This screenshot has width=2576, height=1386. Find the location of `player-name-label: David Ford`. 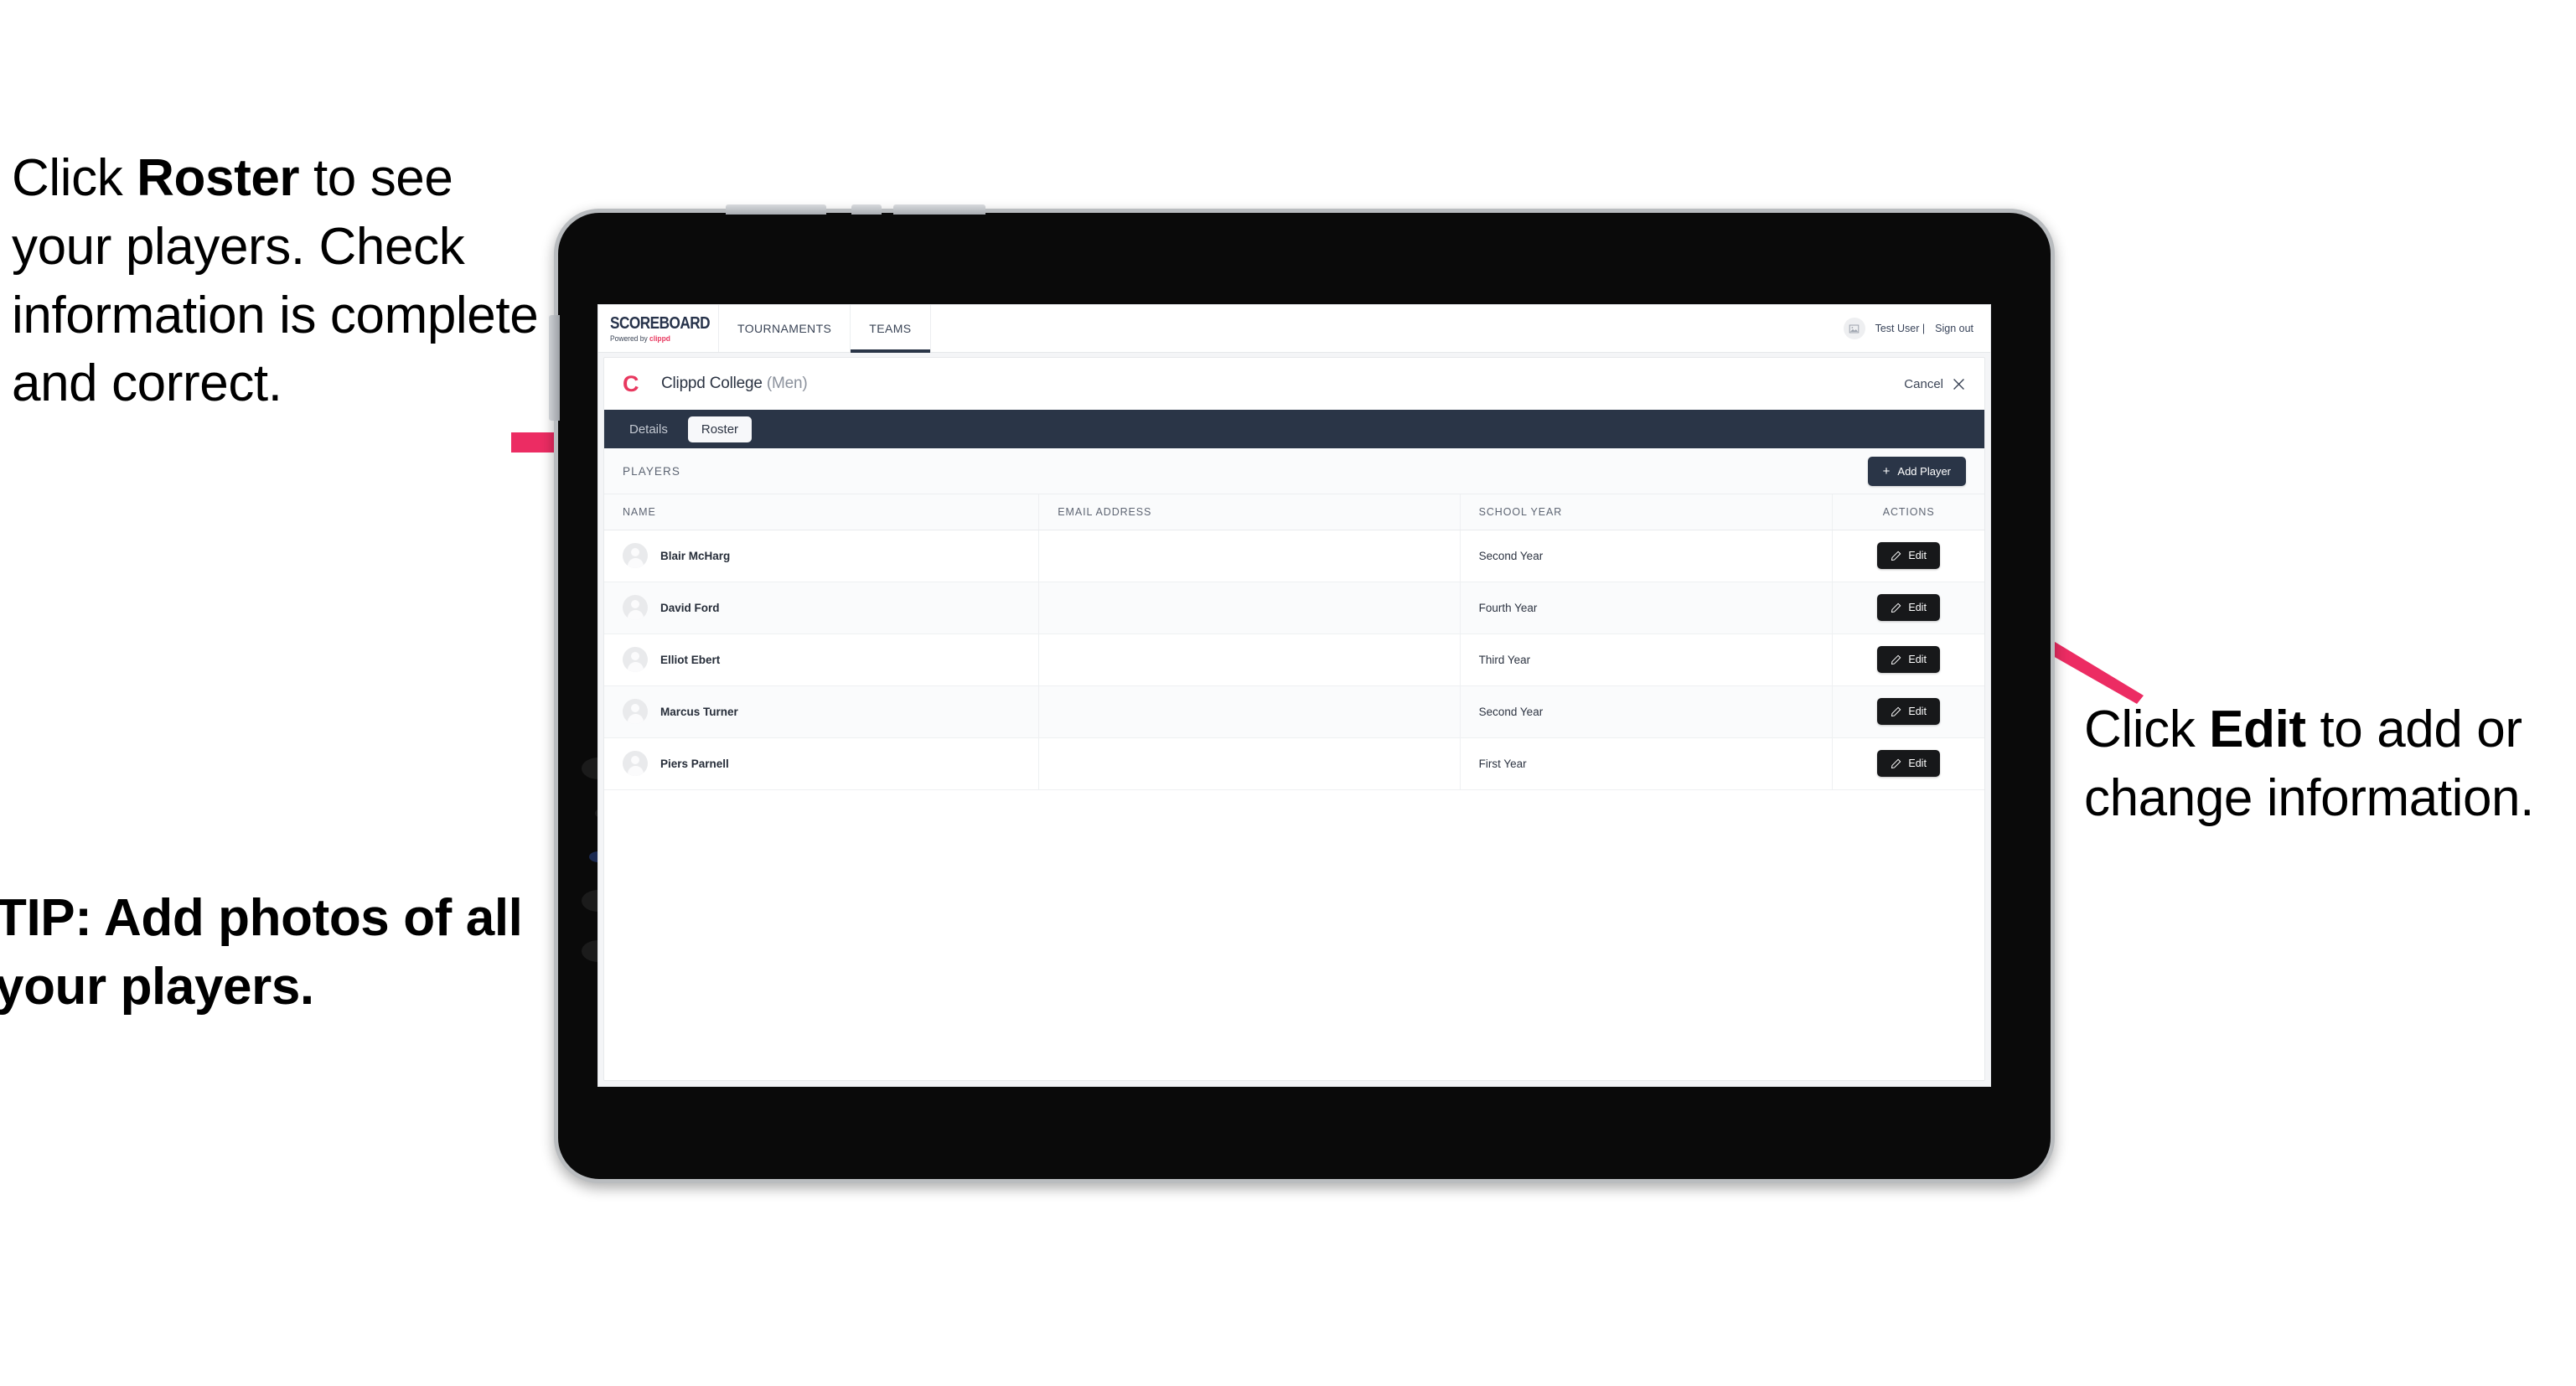

player-name-label: David Ford is located at coordinates (690, 607).